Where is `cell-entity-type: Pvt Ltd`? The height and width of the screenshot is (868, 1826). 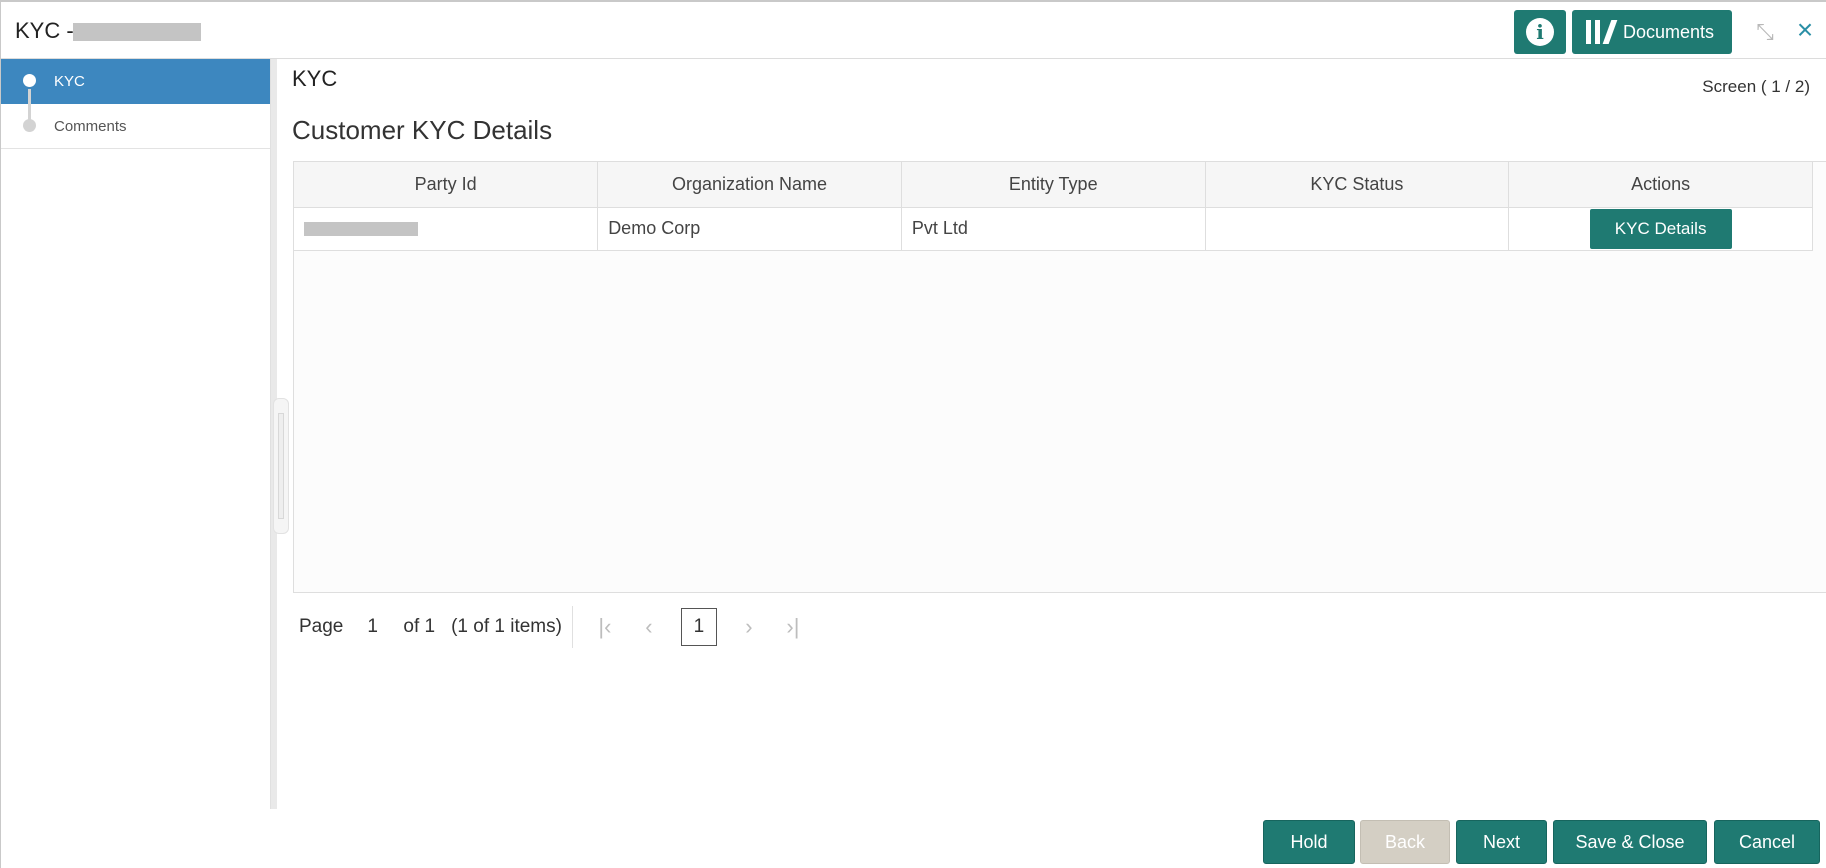 cell-entity-type: Pvt Ltd is located at coordinates (1053, 229).